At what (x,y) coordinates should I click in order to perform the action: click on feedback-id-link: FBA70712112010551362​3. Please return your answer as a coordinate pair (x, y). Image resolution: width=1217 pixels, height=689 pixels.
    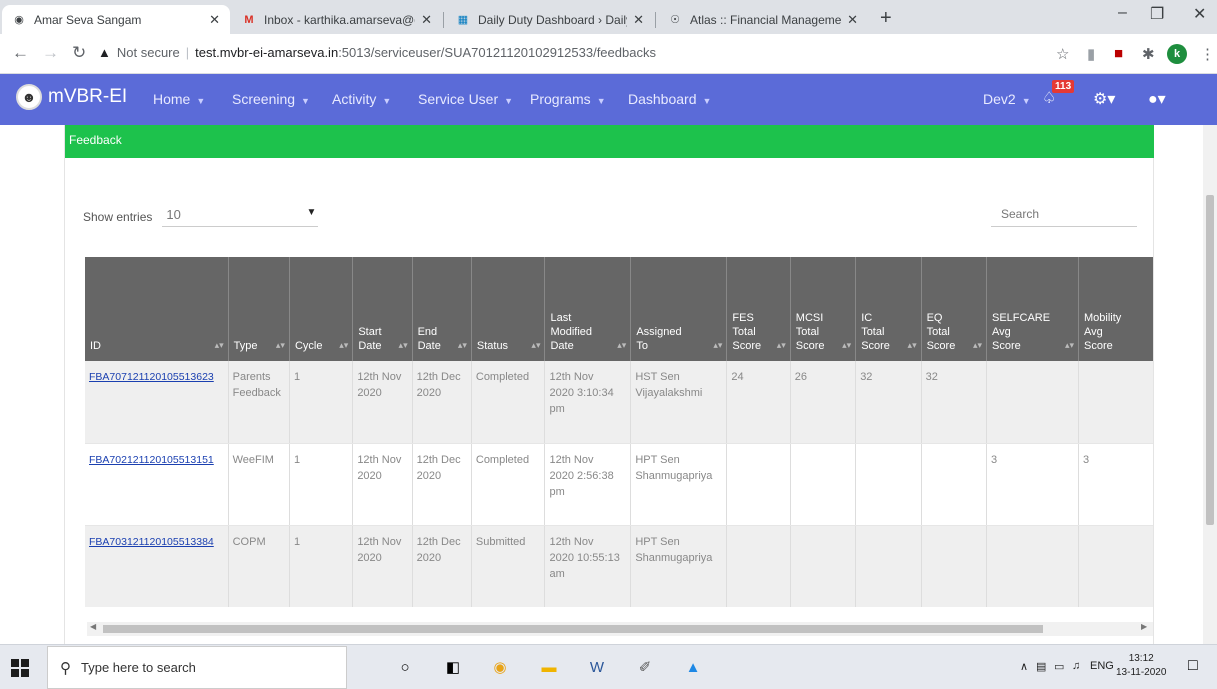
    Looking at the image, I should click on (151, 377).